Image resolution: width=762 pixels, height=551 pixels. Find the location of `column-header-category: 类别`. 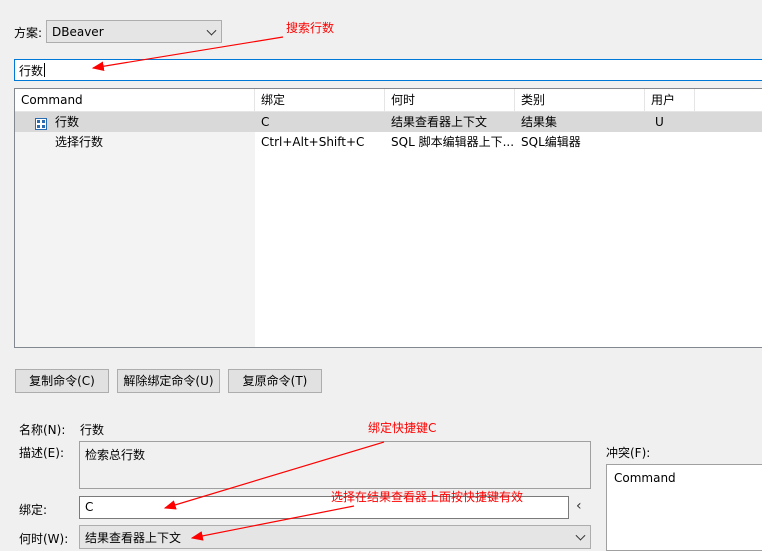

column-header-category: 类别 is located at coordinates (580, 100).